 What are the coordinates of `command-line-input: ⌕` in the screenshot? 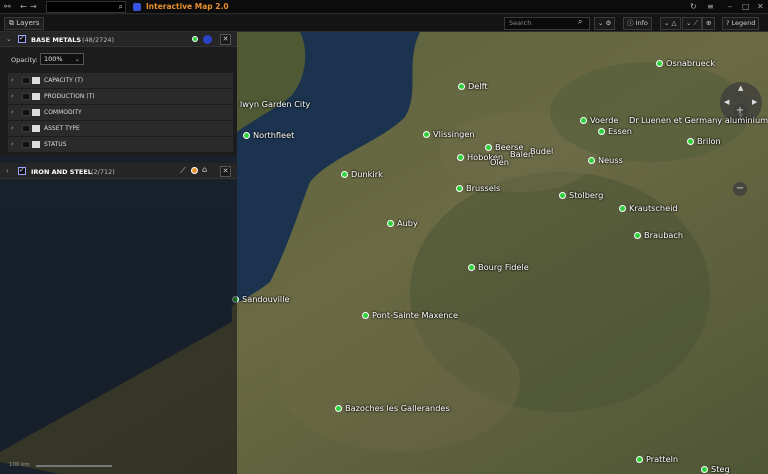 It's located at (86, 7).